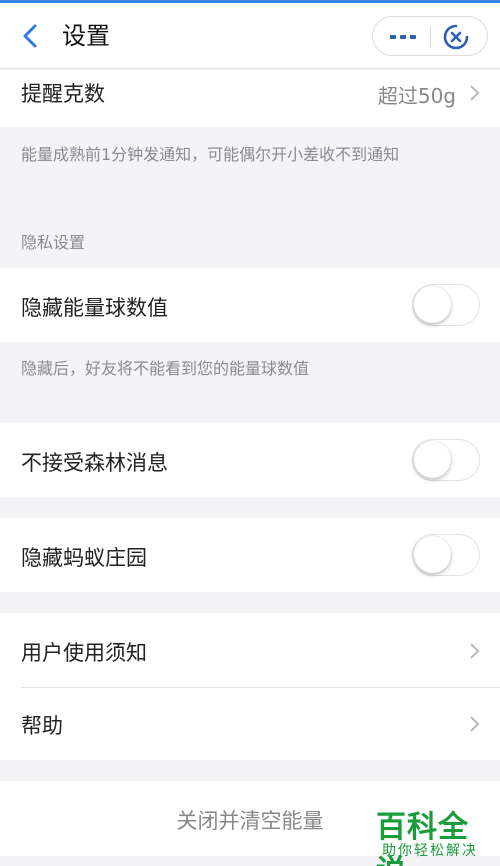 The width and height of the screenshot is (500, 866). I want to click on mini-program-capsule, so click(430, 36).